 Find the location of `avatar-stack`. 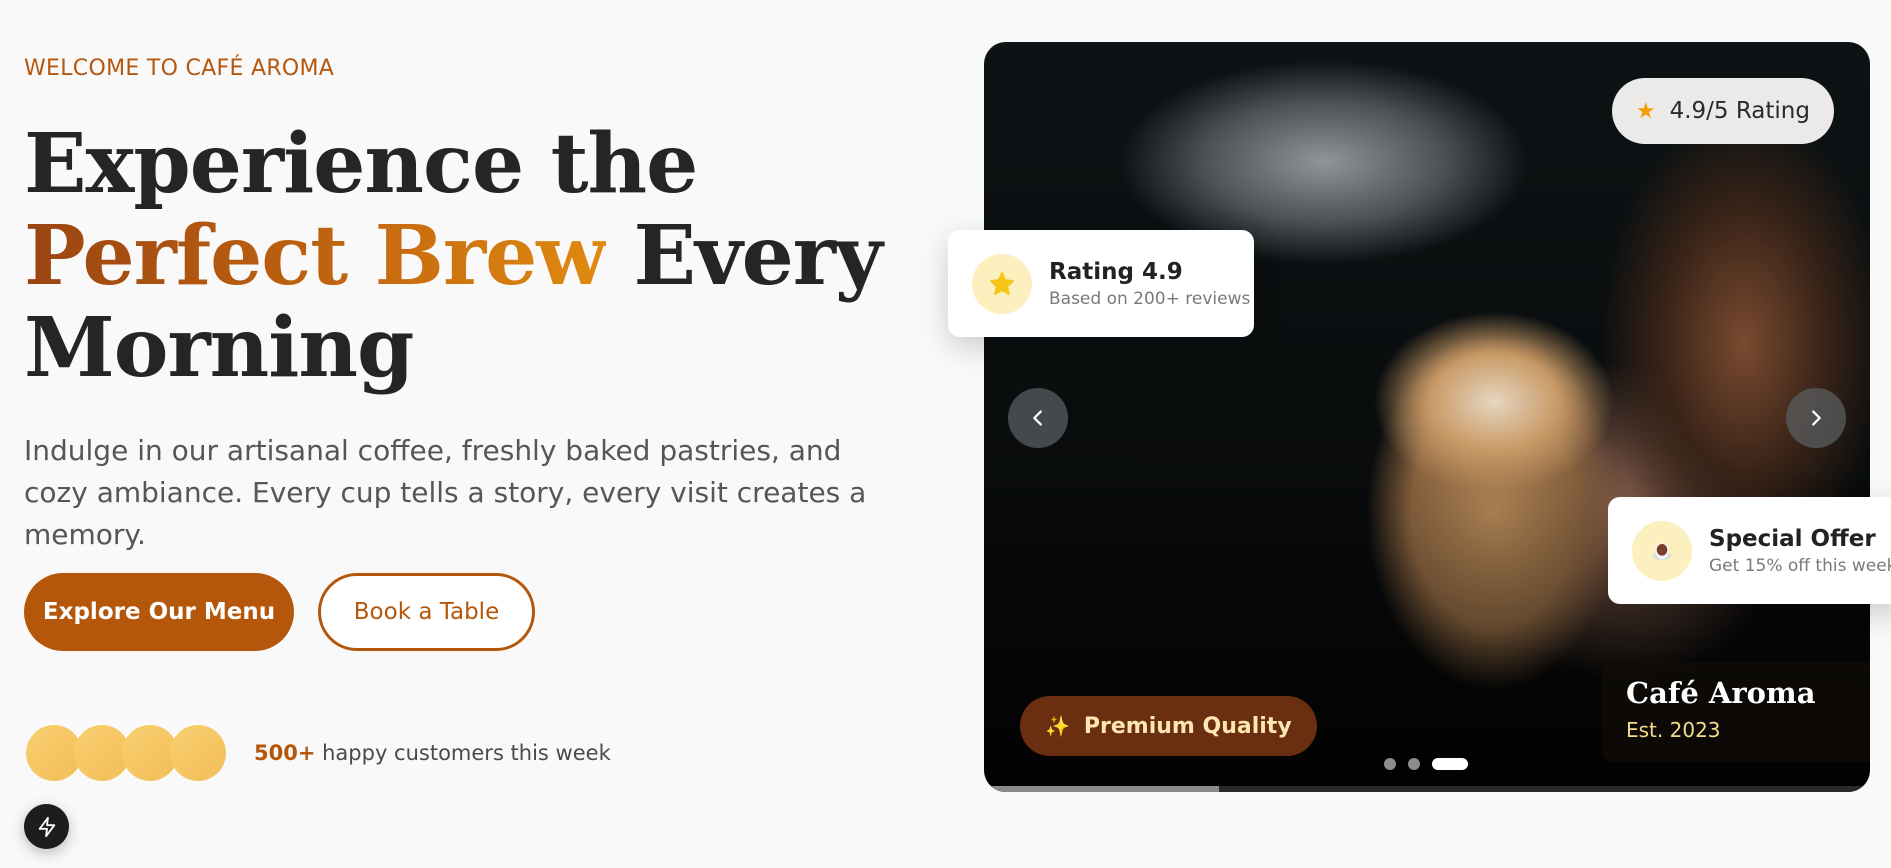

avatar-stack is located at coordinates (126, 753).